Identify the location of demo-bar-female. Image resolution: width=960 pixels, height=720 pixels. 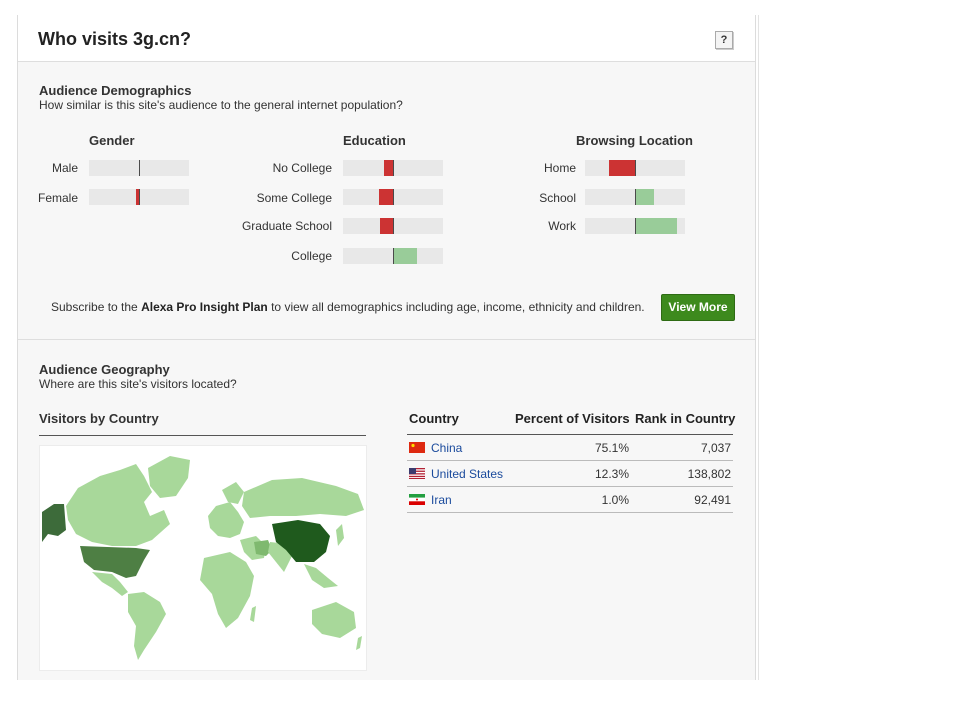
(139, 197).